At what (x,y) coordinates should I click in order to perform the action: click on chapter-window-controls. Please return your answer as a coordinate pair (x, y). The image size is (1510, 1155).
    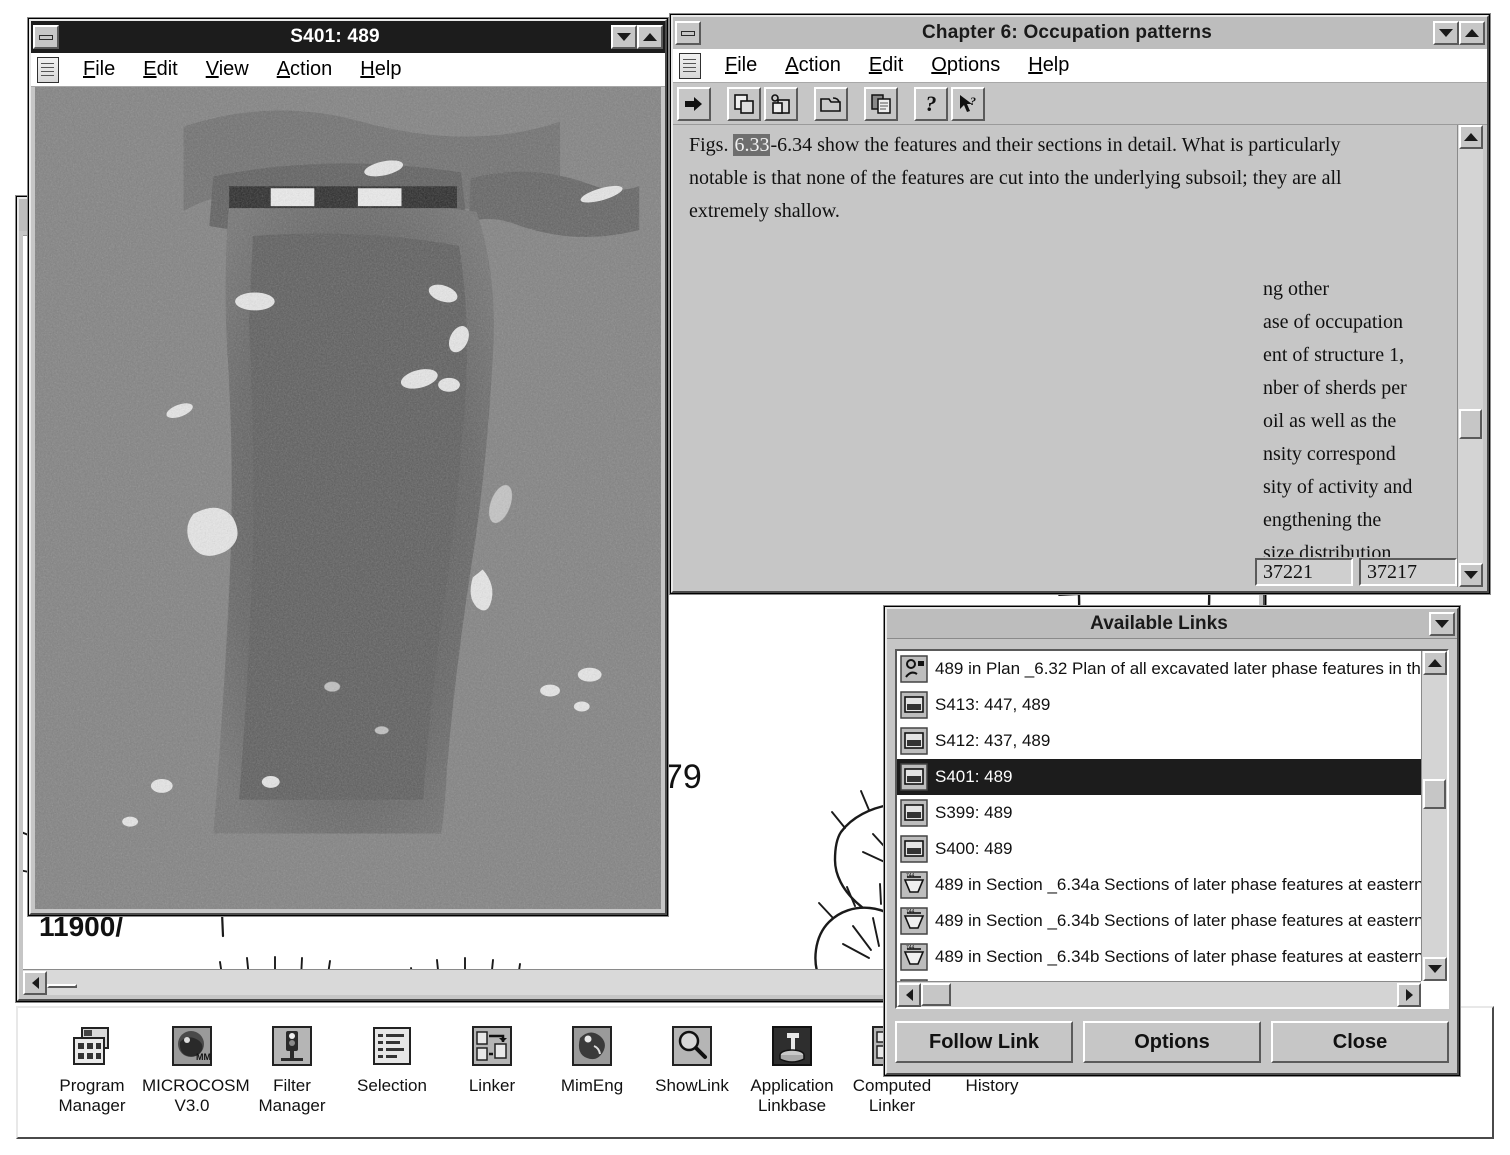
    Looking at the image, I should click on (1459, 33).